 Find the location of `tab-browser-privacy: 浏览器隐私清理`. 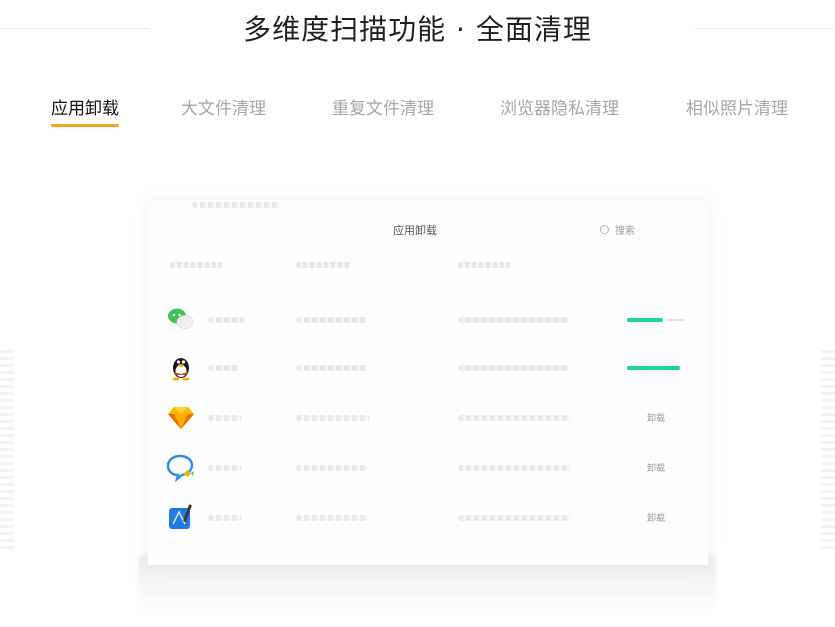

tab-browser-privacy: 浏览器隐私清理 is located at coordinates (559, 106).